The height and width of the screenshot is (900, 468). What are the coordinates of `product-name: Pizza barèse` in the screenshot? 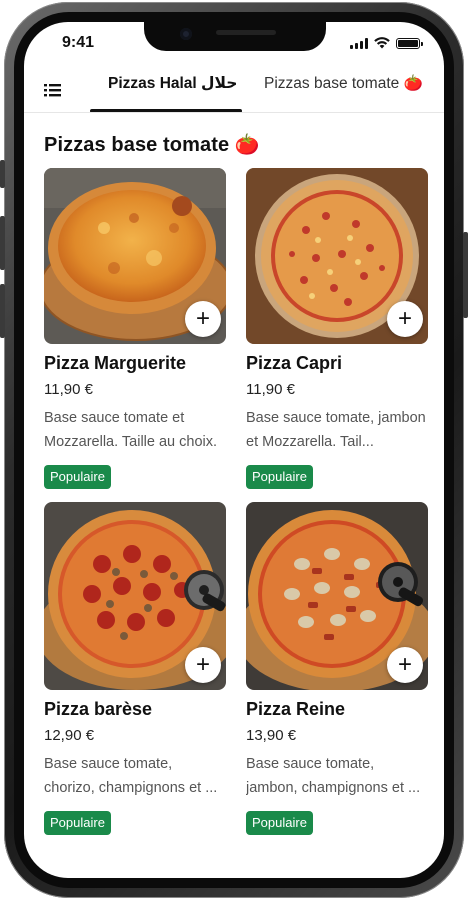 It's located at (135, 709).